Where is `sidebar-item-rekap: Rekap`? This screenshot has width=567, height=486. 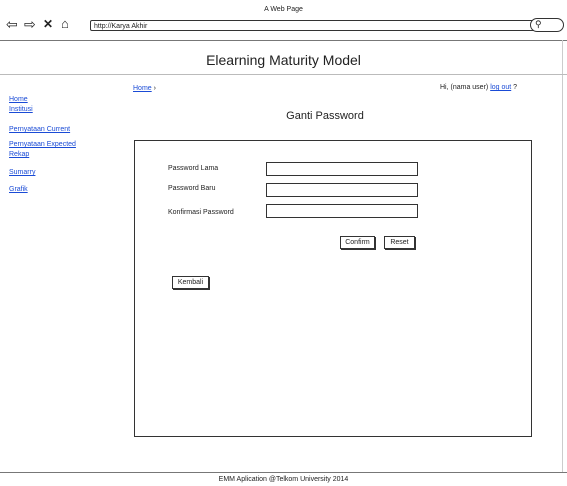
sidebar-item-rekap: Rekap is located at coordinates (42, 154).